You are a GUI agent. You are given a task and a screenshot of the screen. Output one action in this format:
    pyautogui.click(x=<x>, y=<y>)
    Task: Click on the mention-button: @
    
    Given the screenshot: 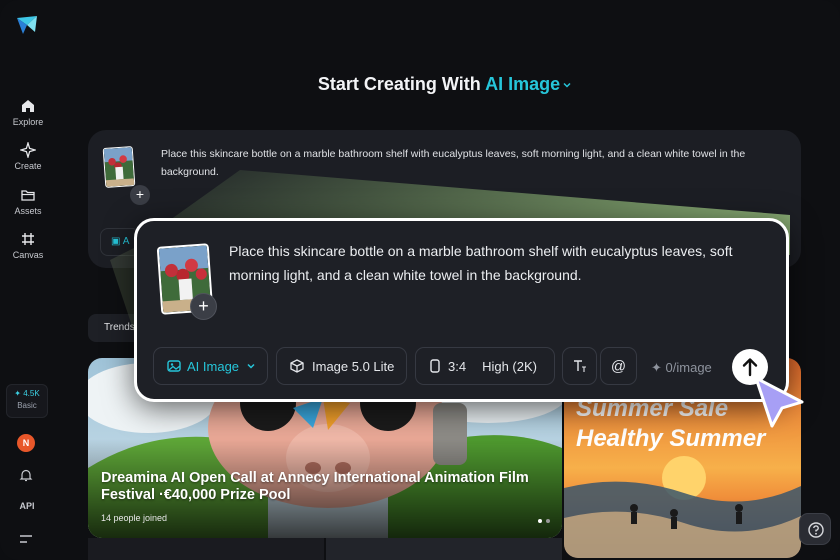 What is the action you would take?
    pyautogui.click(x=618, y=366)
    